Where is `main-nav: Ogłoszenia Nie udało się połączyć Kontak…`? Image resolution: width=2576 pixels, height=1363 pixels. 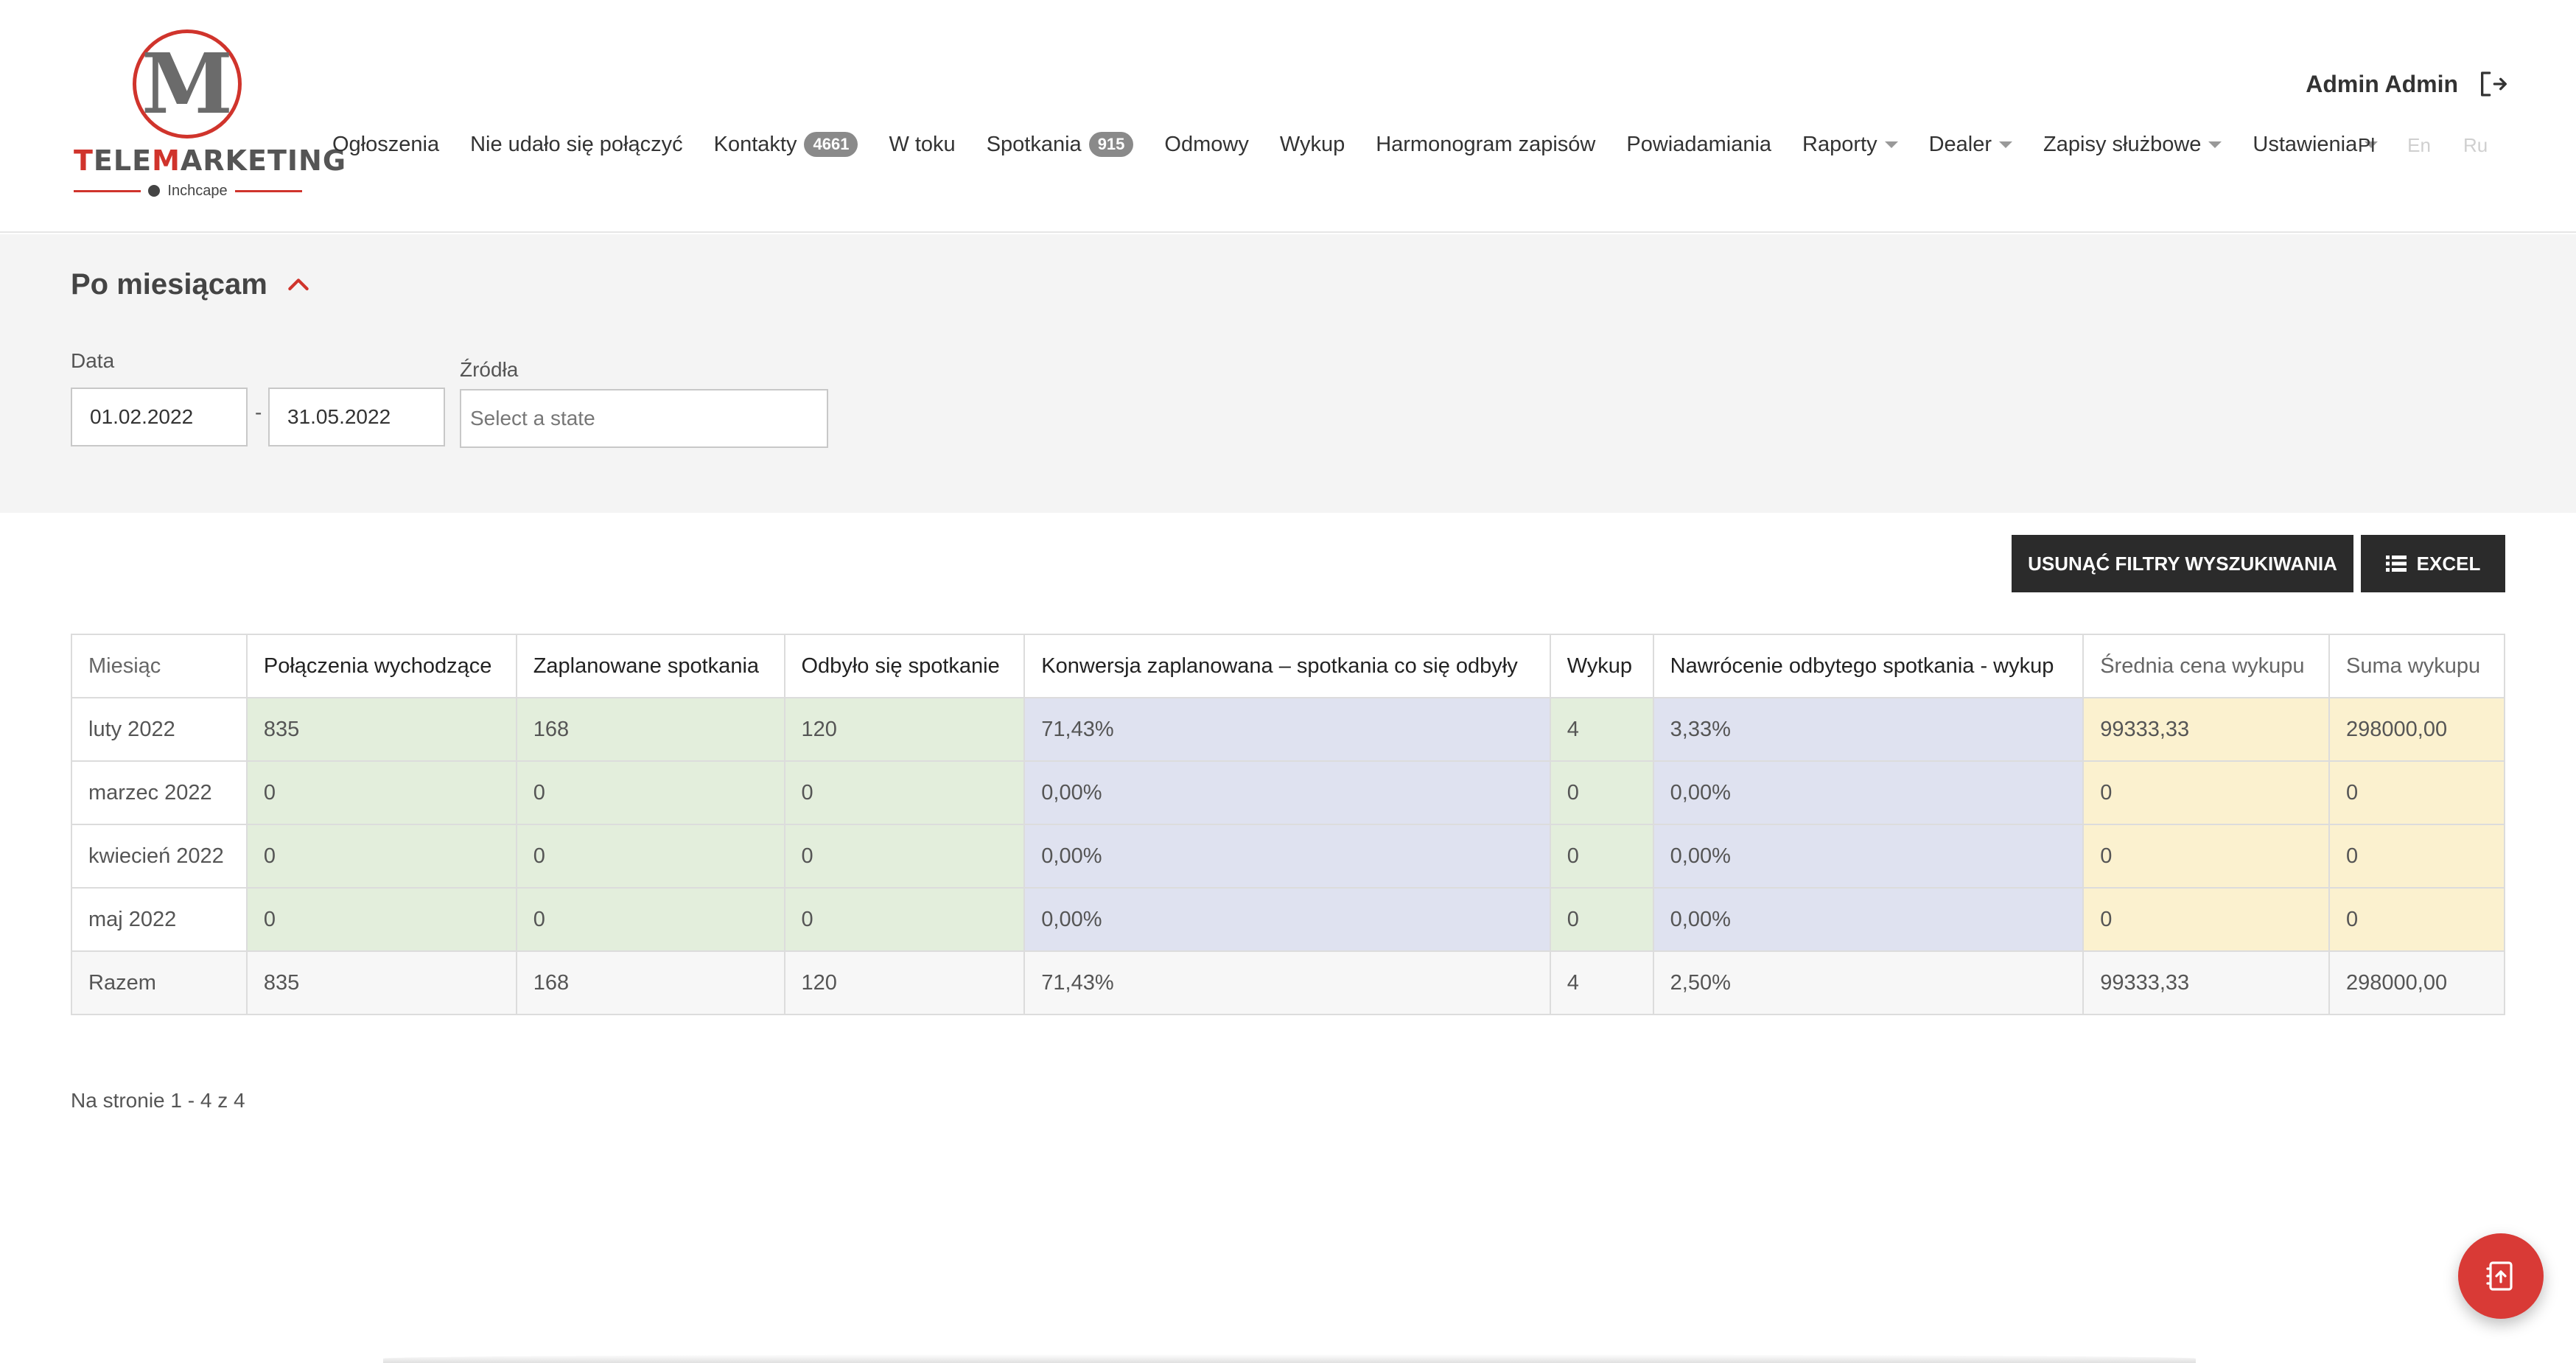 main-nav: Ogłoszenia Nie udało się połączyć Kontak… is located at coordinates (1355, 144).